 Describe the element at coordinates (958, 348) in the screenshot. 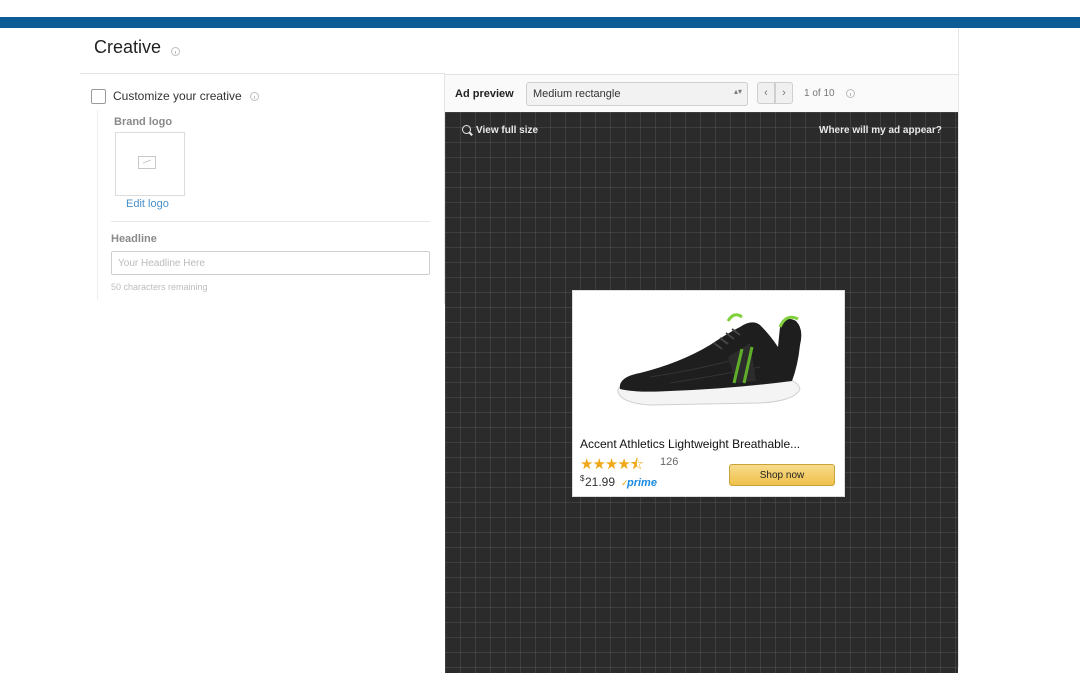

I see `right-divider` at that location.